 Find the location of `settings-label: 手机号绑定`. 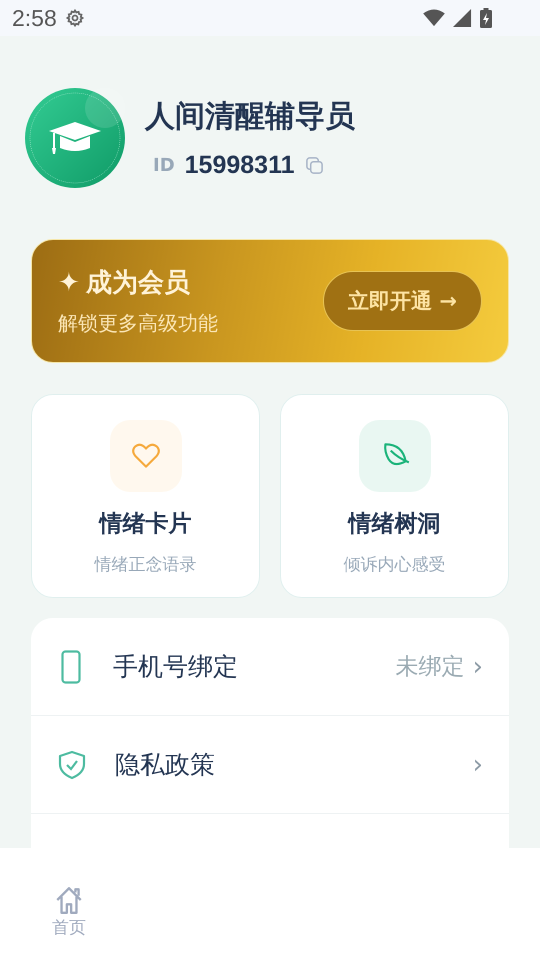

settings-label: 手机号绑定 is located at coordinates (175, 667).